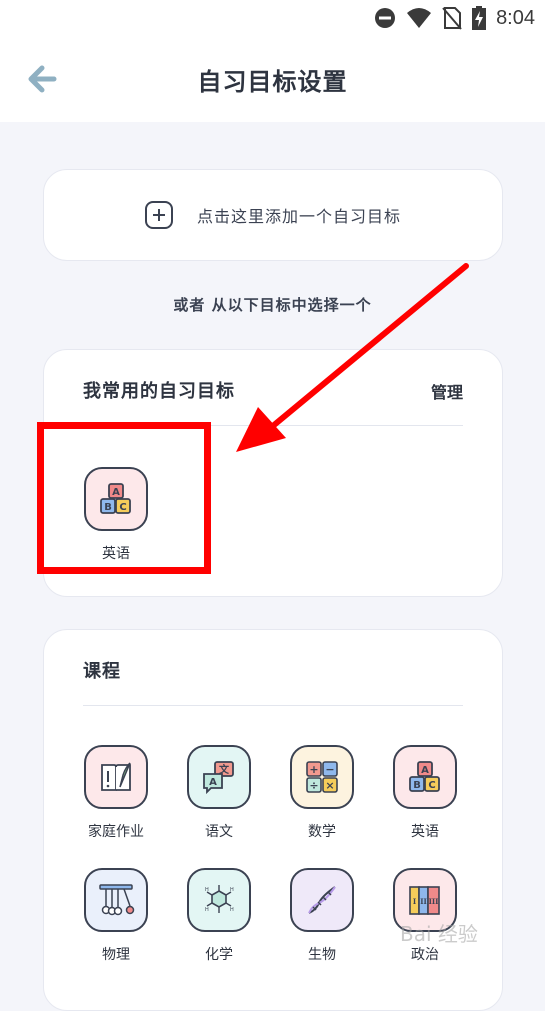 The height and width of the screenshot is (1011, 545). I want to click on annotation-arrow, so click(352, 357).